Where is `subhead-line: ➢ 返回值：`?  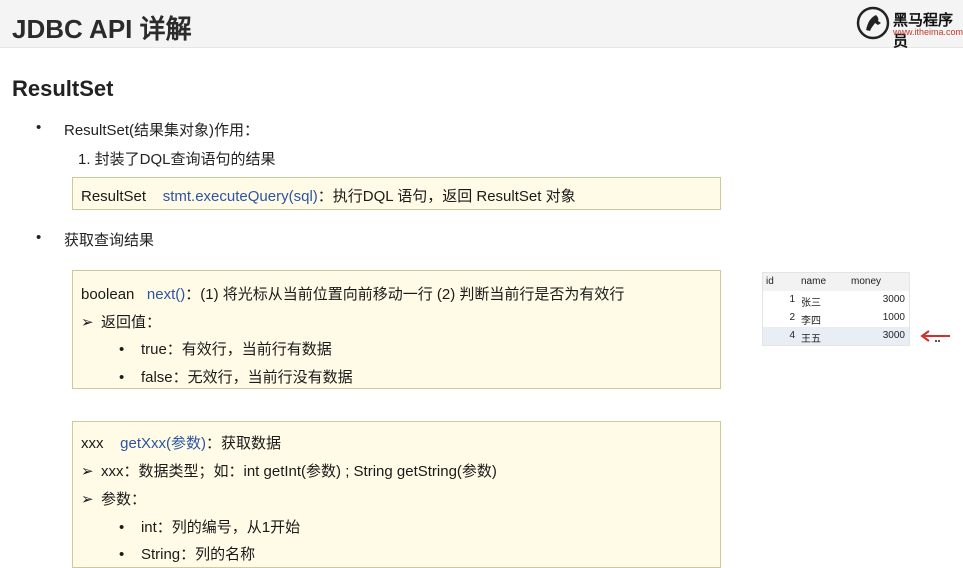
subhead-line: ➢ 返回值： is located at coordinates (121, 321).